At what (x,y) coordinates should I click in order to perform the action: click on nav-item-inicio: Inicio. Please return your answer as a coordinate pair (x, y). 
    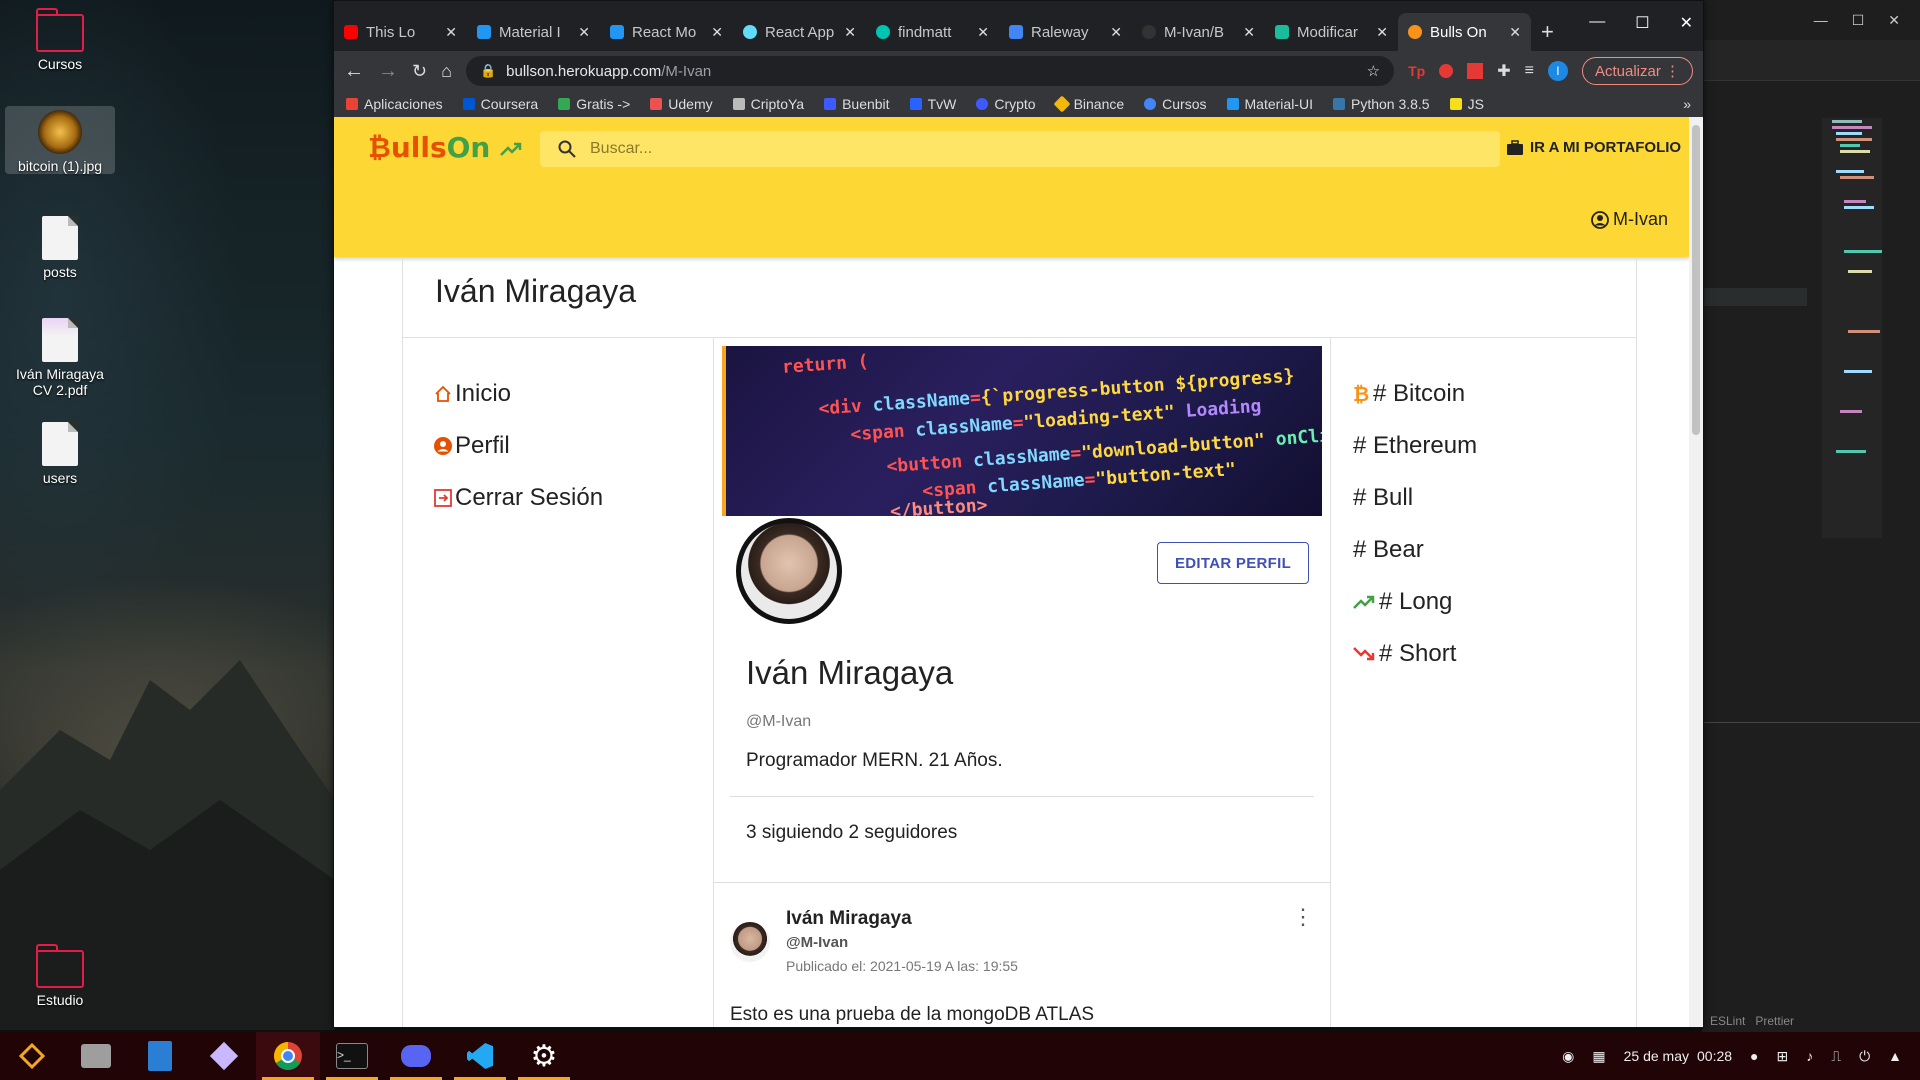
    Looking at the image, I should click on (472, 394).